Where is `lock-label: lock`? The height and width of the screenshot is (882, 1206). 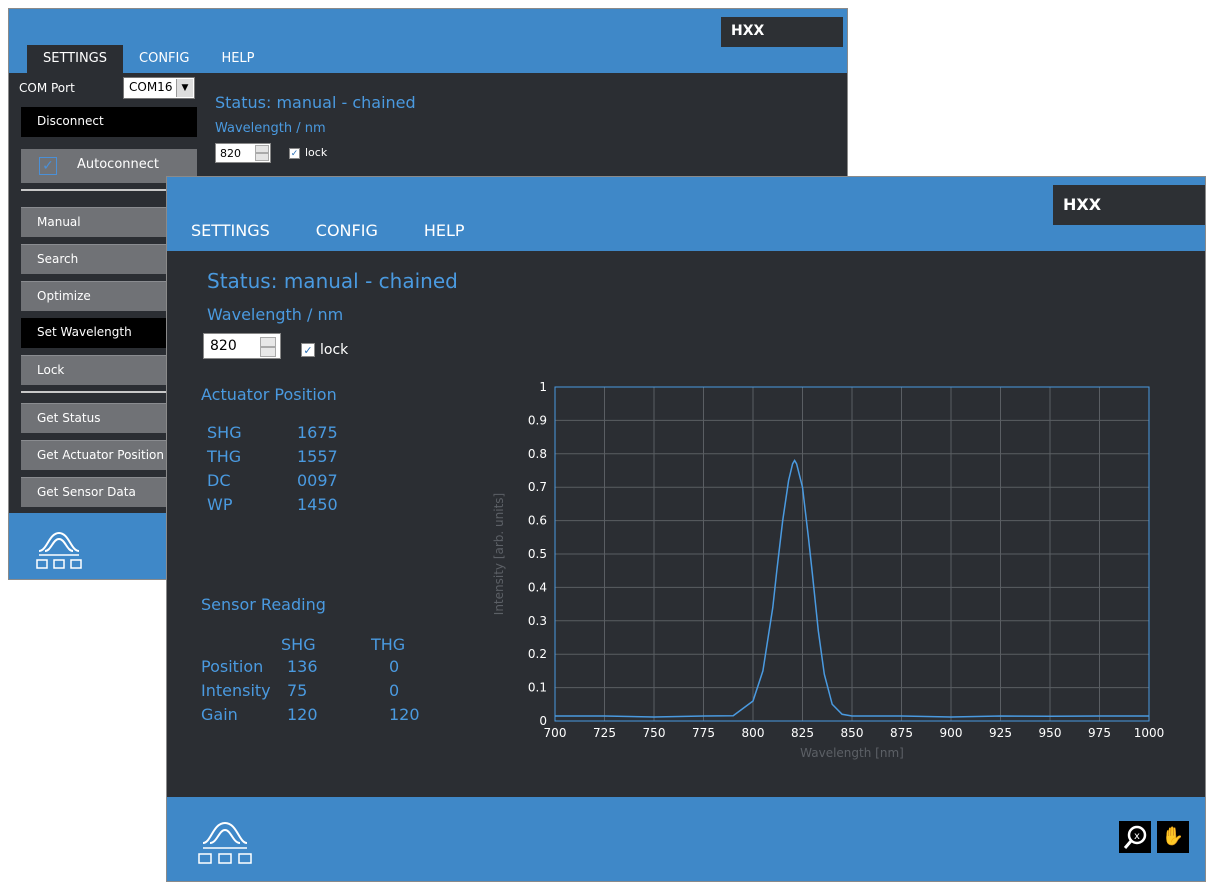 lock-label: lock is located at coordinates (334, 350).